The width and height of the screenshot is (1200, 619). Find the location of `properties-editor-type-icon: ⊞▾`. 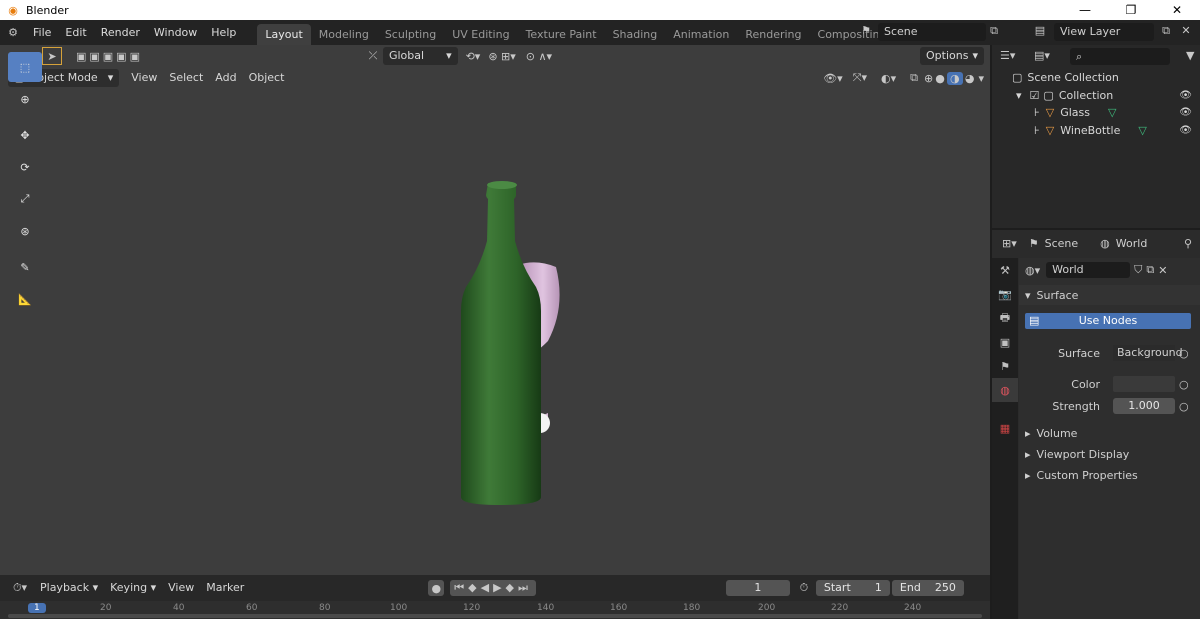

properties-editor-type-icon: ⊞▾ is located at coordinates (1009, 243).